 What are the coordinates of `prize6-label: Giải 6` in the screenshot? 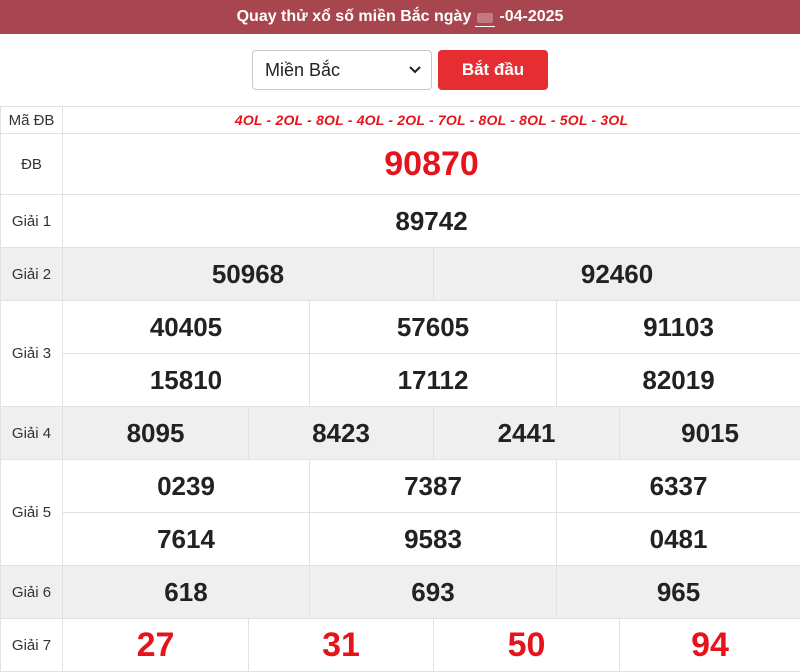 It's located at (31, 592).